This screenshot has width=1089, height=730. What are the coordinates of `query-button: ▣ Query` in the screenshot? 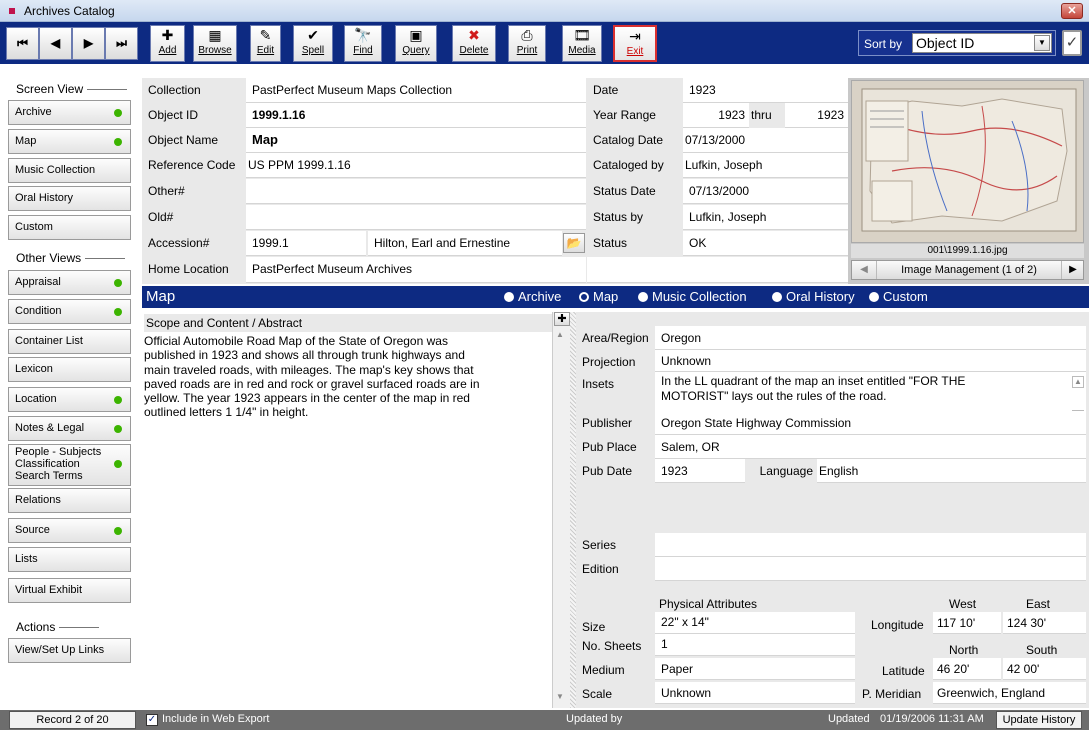 It's located at (416, 43).